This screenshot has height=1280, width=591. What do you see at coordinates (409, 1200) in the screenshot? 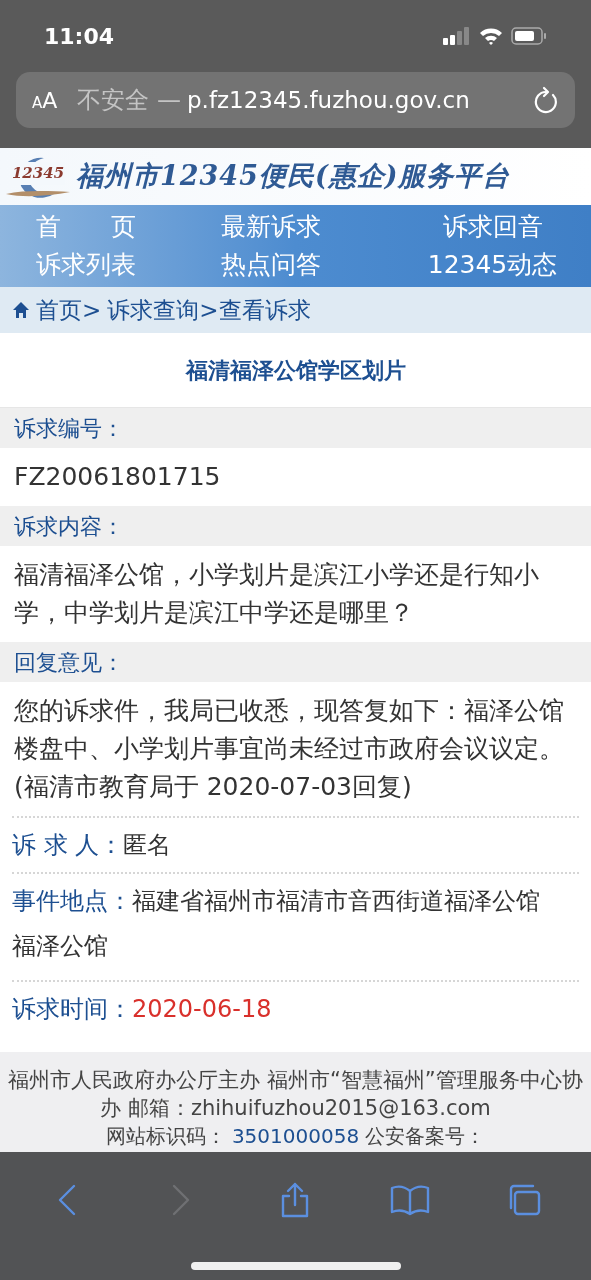
I see `book-icon` at bounding box center [409, 1200].